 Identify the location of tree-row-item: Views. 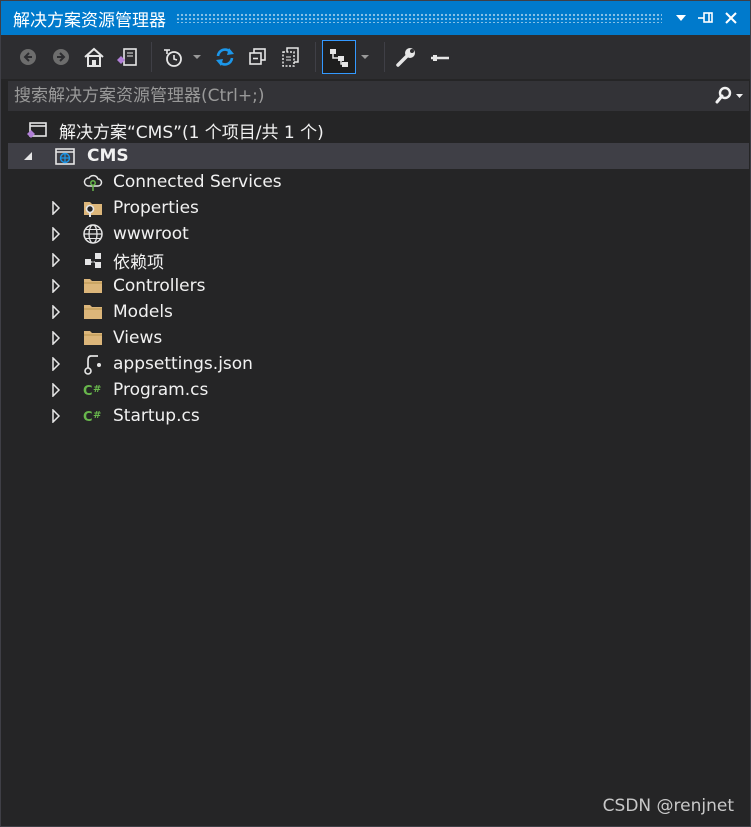
(378, 338).